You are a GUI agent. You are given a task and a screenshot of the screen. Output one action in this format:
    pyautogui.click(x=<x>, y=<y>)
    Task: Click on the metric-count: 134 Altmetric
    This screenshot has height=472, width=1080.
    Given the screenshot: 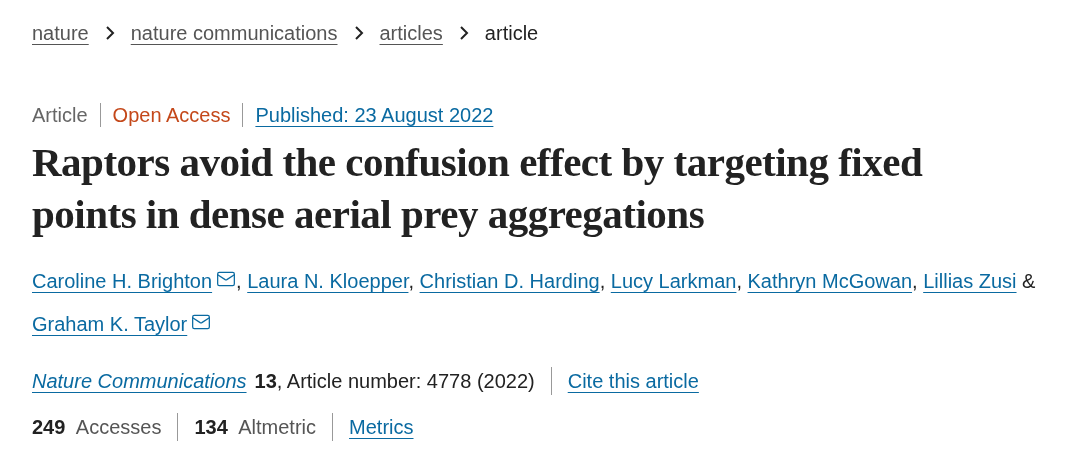 What is the action you would take?
    pyautogui.click(x=255, y=427)
    